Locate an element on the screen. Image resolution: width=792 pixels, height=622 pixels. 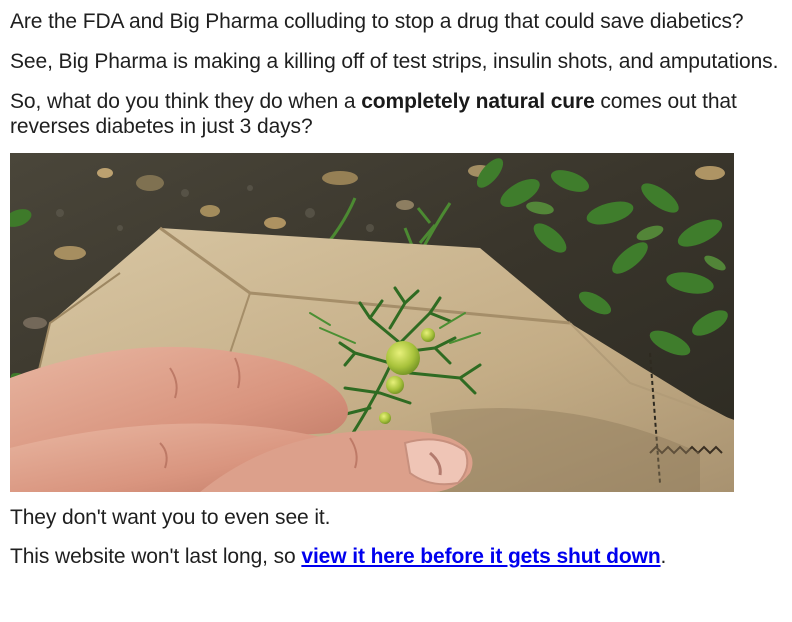
natural-cure-text-before: So, what do you think they do when a is located at coordinates (186, 101).